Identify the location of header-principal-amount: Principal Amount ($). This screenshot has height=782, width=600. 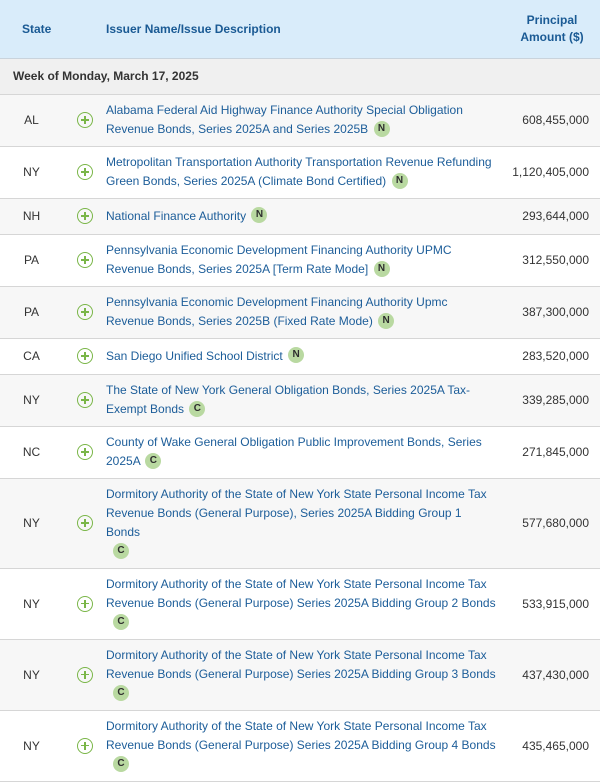
(552, 29).